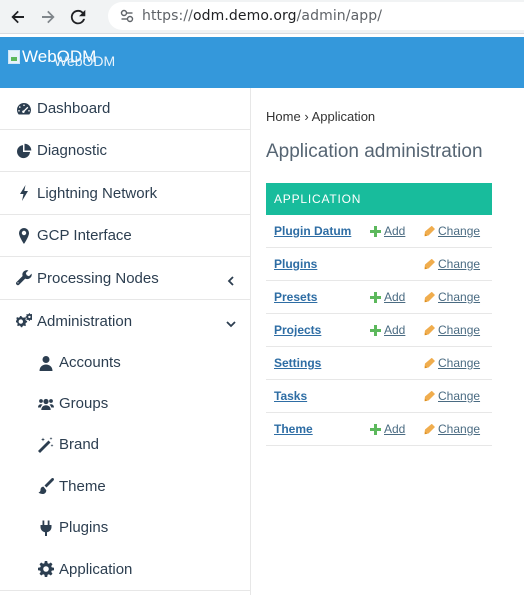 The image size is (524, 595). Describe the element at coordinates (79, 444) in the screenshot. I see `sidebar-subitem-label: Brand` at that location.